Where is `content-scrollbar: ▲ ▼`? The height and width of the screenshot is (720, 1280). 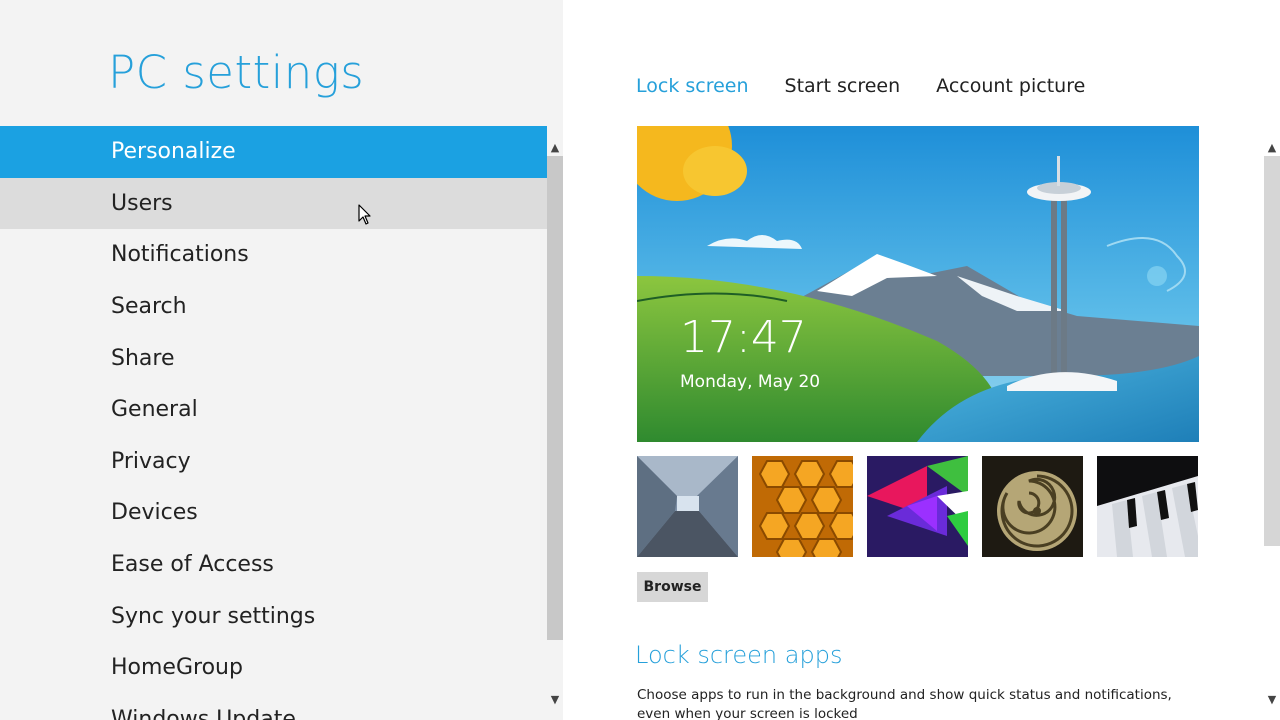 content-scrollbar: ▲ ▼ is located at coordinates (1272, 423).